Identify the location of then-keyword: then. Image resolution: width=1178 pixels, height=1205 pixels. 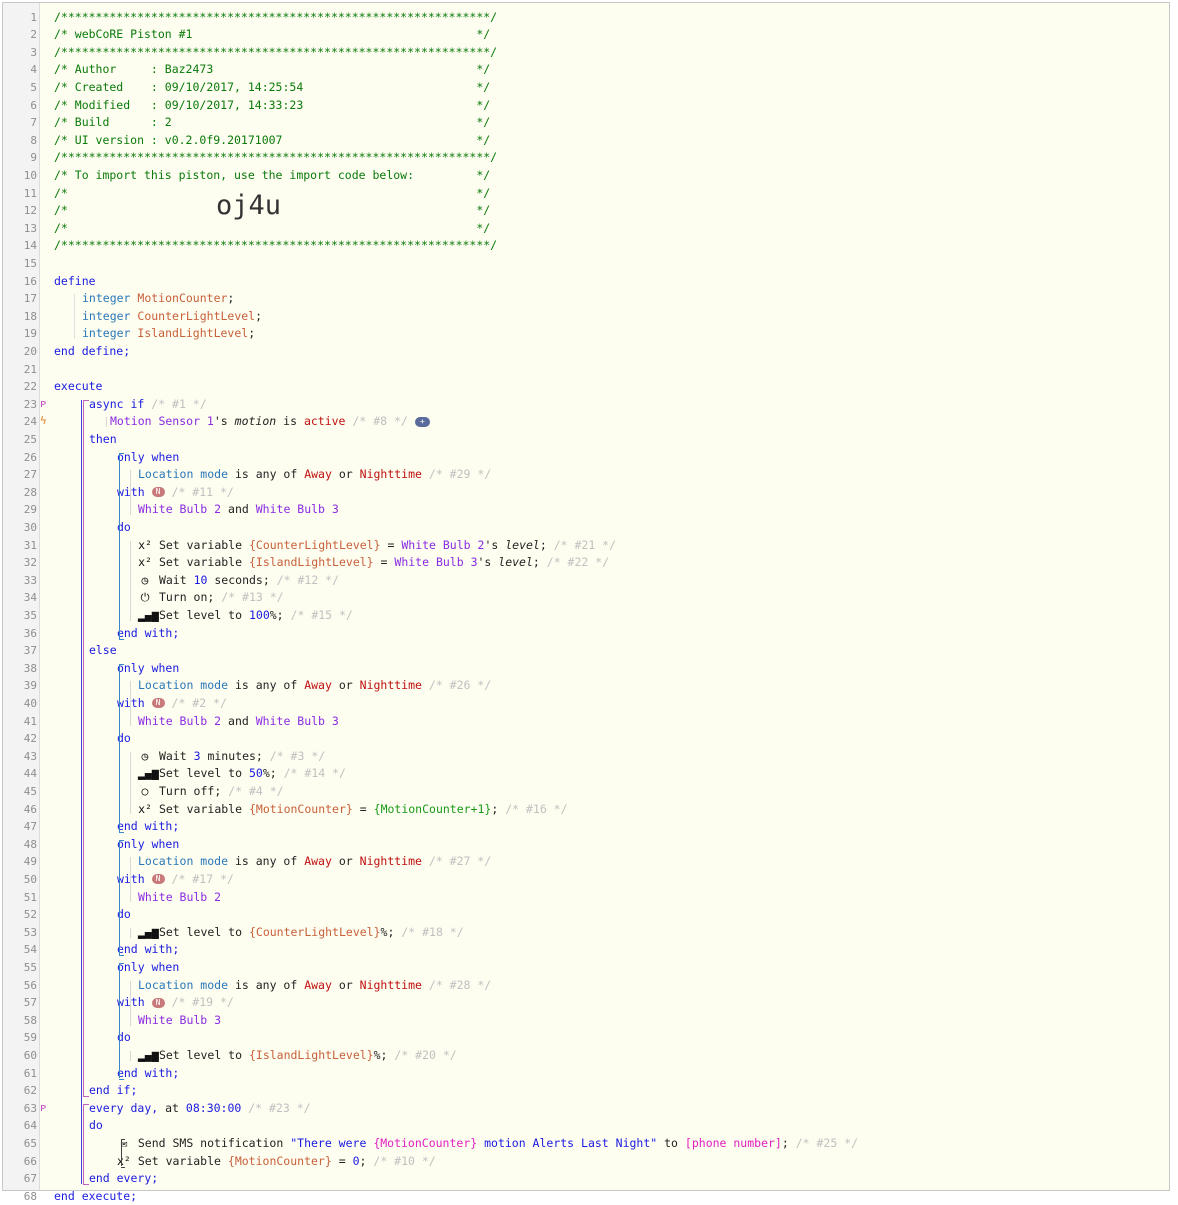
(102, 438).